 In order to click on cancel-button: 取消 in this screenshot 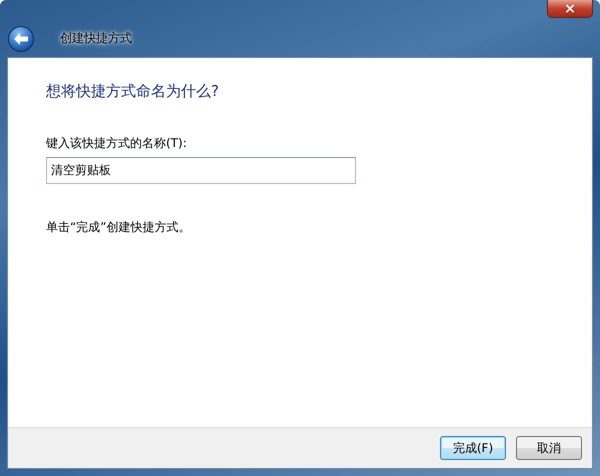, I will do `click(549, 448)`.